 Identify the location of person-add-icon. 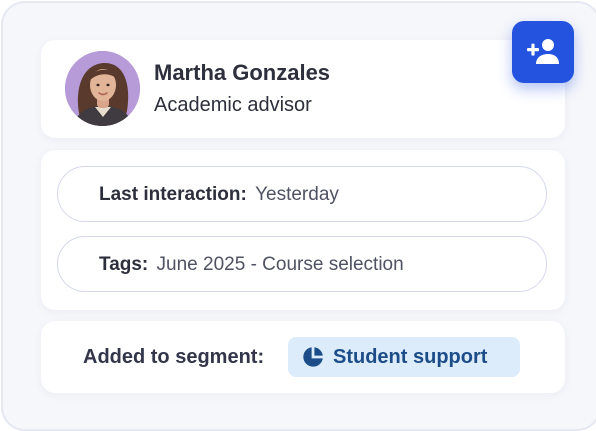
(543, 51).